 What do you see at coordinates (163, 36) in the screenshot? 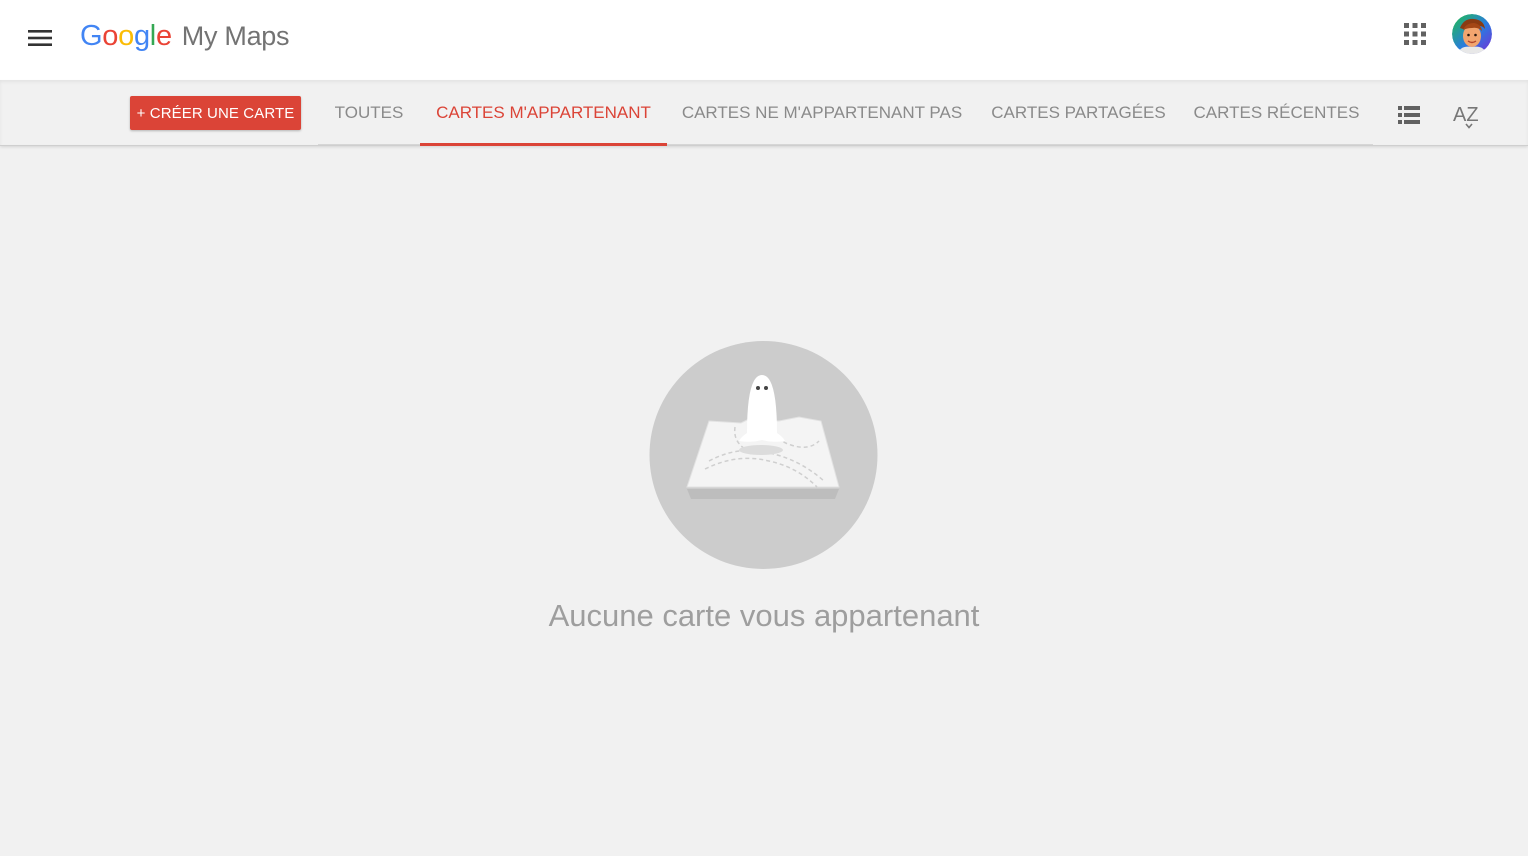
I see `logo-letter-e: e` at bounding box center [163, 36].